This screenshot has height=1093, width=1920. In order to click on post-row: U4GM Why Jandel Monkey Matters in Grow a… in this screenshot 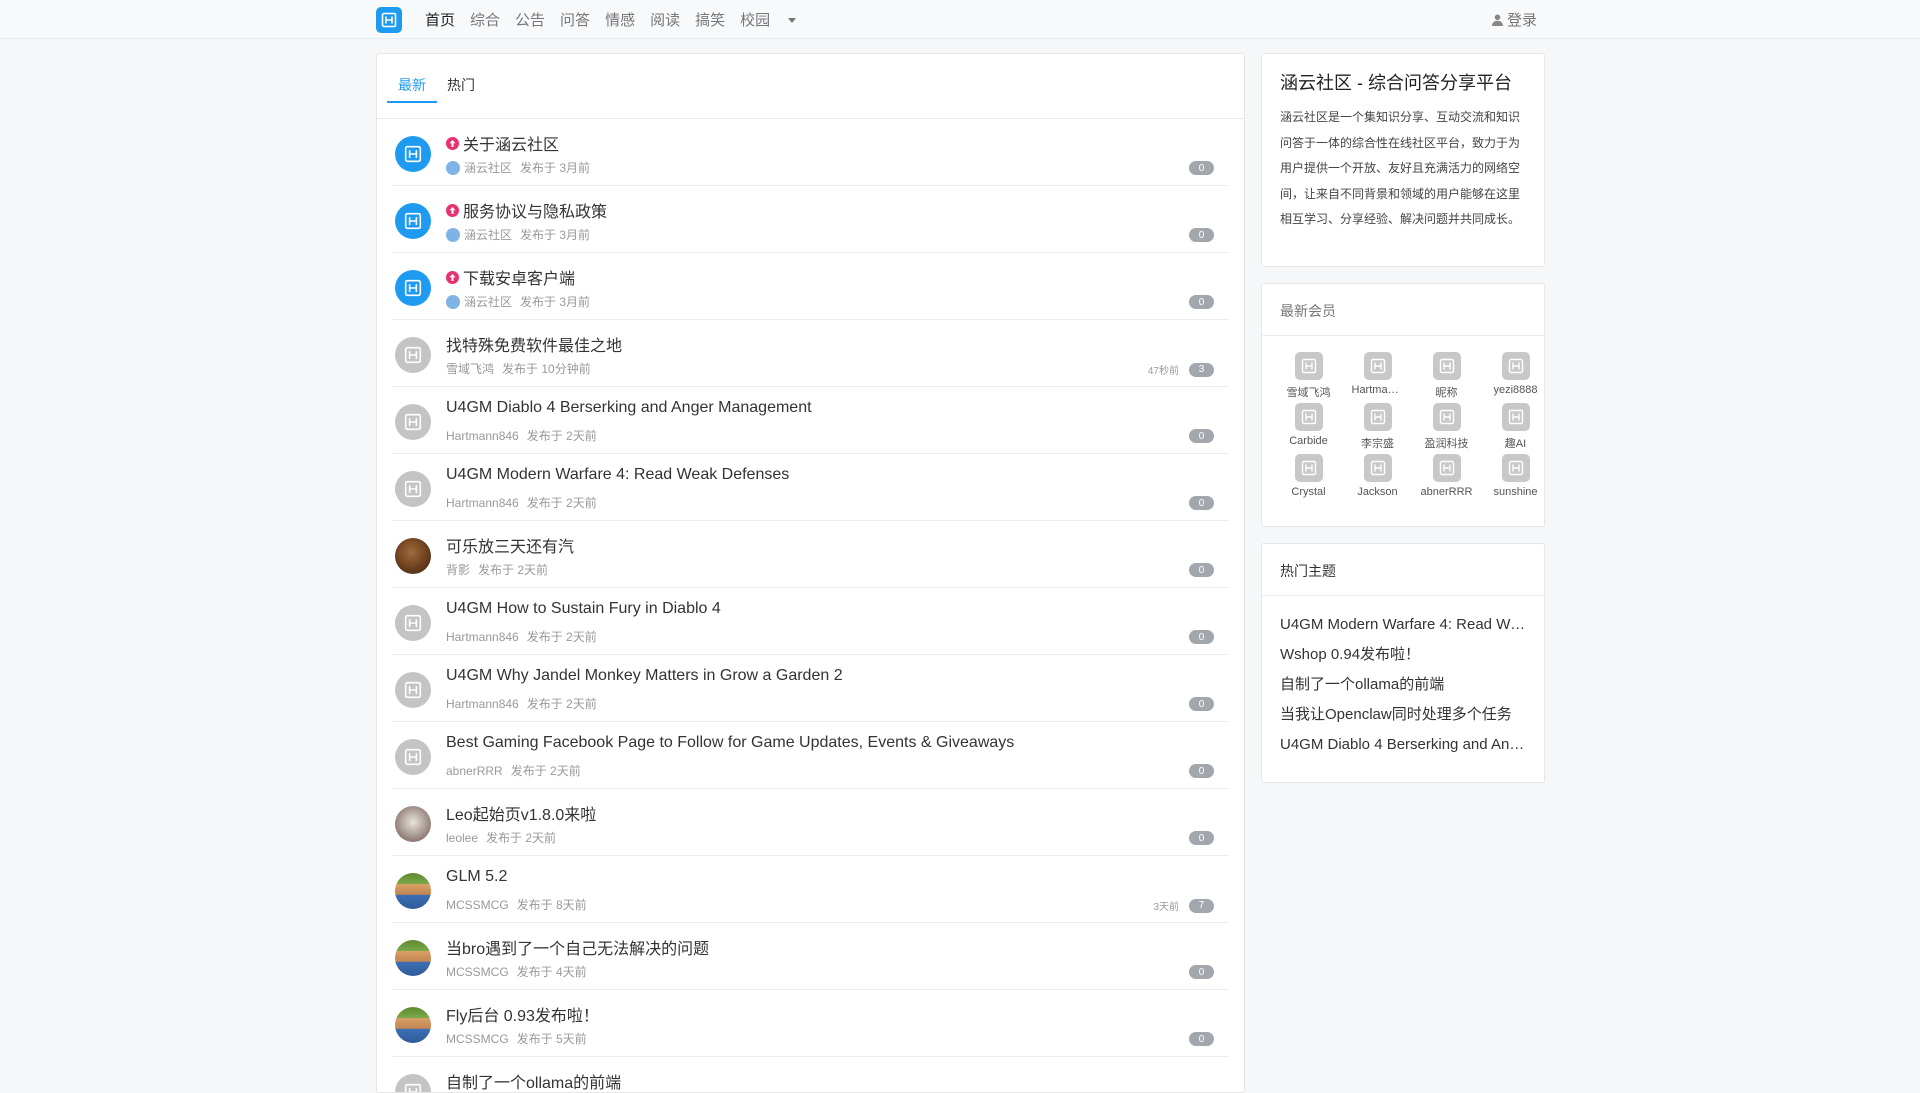, I will do `click(810, 688)`.